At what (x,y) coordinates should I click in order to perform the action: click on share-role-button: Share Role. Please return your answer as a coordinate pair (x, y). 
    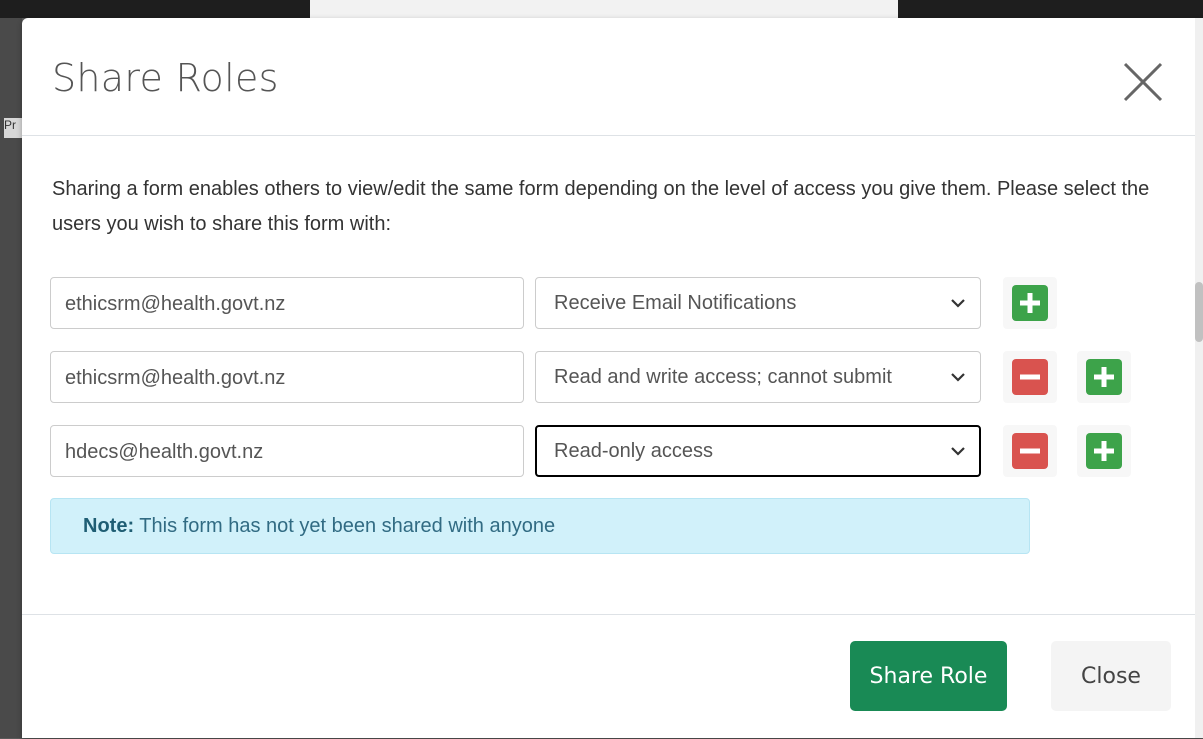
    Looking at the image, I should click on (928, 676).